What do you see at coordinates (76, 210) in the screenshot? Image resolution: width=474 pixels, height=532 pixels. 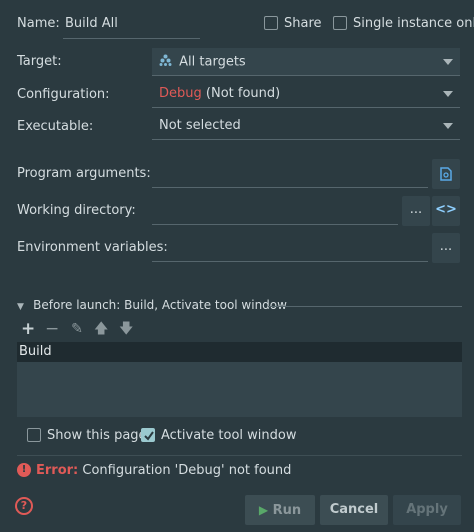 I see `working-directory-label: Working directory:` at bounding box center [76, 210].